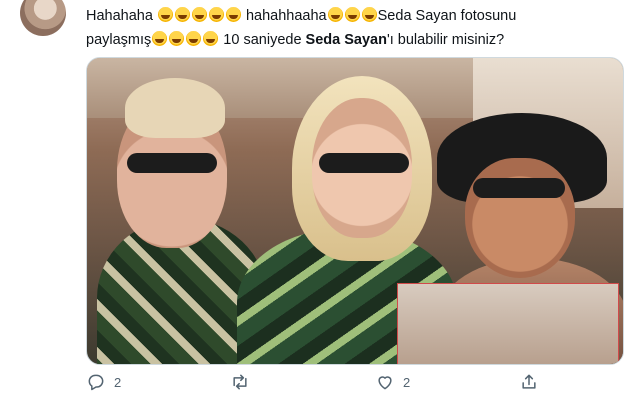 This screenshot has height=419, width=640. What do you see at coordinates (445, 40) in the screenshot?
I see `tweet-text-part: 'ı bulabilir misiniz?` at bounding box center [445, 40].